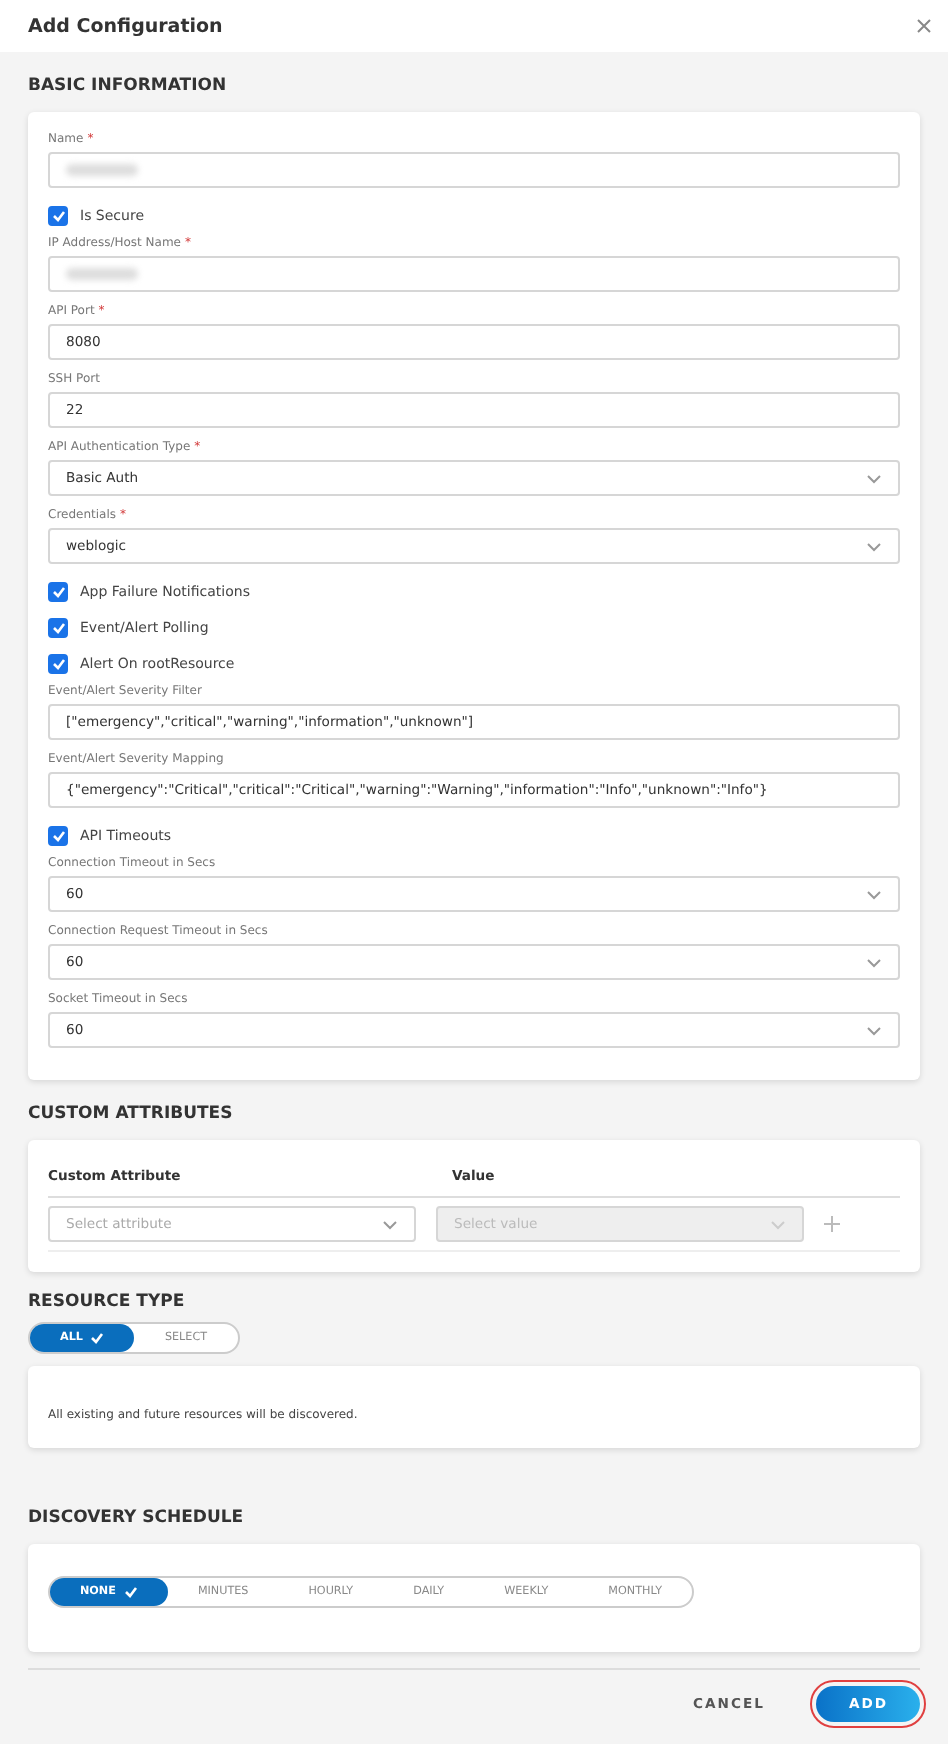  Describe the element at coordinates (125, 26) in the screenshot. I see `dialog-title: Add Configuration` at that location.